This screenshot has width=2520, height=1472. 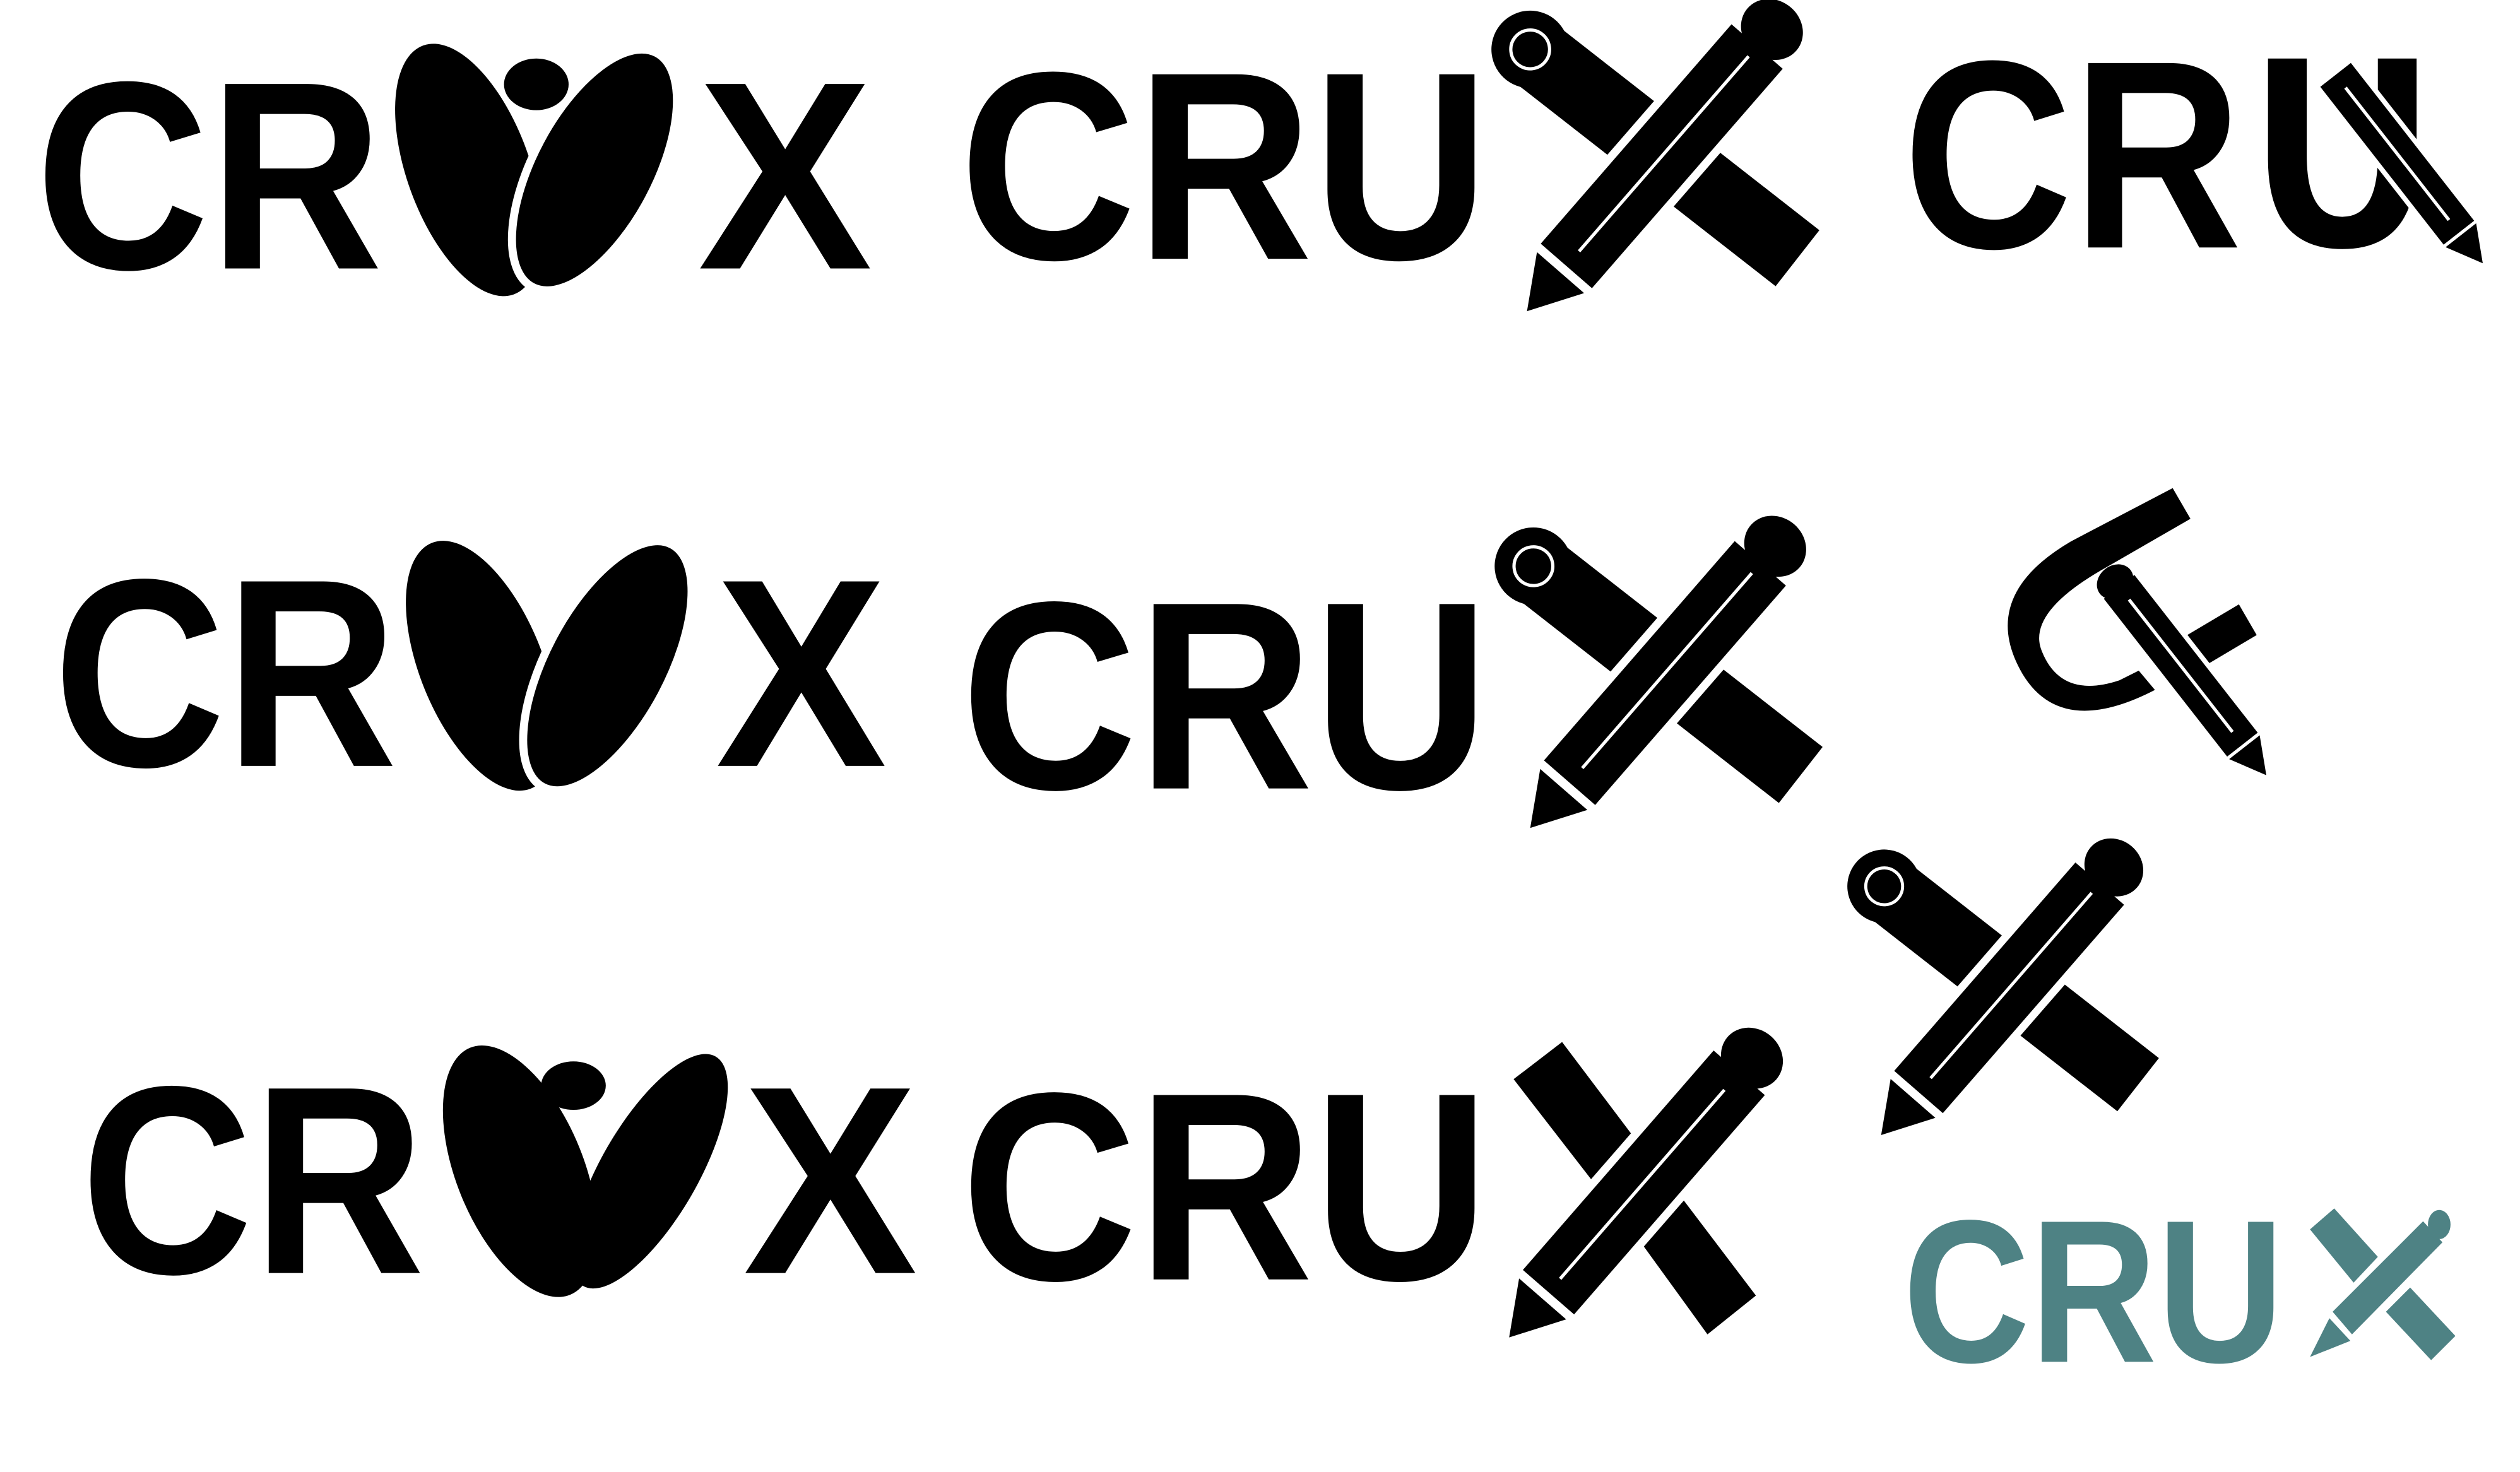 What do you see at coordinates (538, 170) in the screenshot?
I see `leaf-heart-icon` at bounding box center [538, 170].